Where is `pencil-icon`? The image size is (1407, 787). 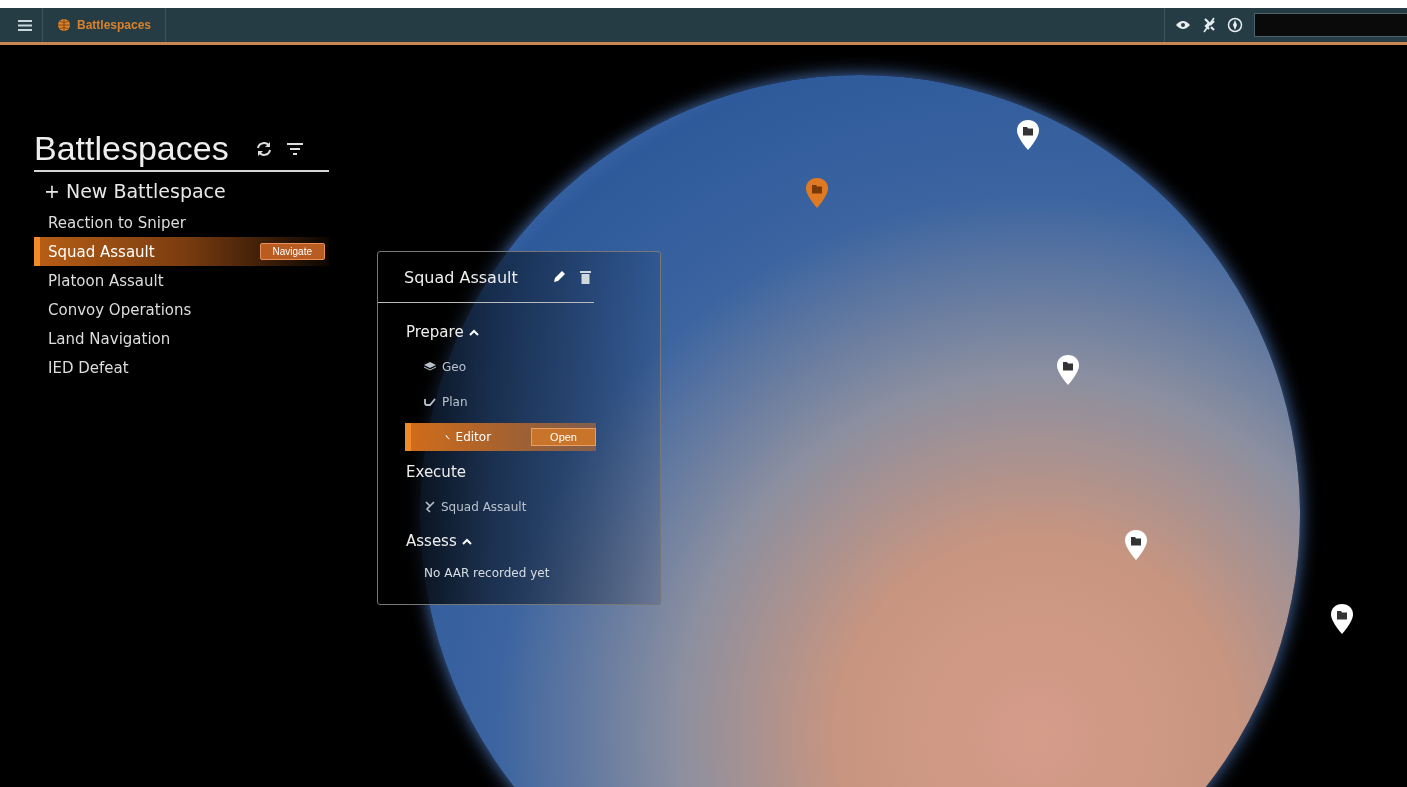 pencil-icon is located at coordinates (558, 277).